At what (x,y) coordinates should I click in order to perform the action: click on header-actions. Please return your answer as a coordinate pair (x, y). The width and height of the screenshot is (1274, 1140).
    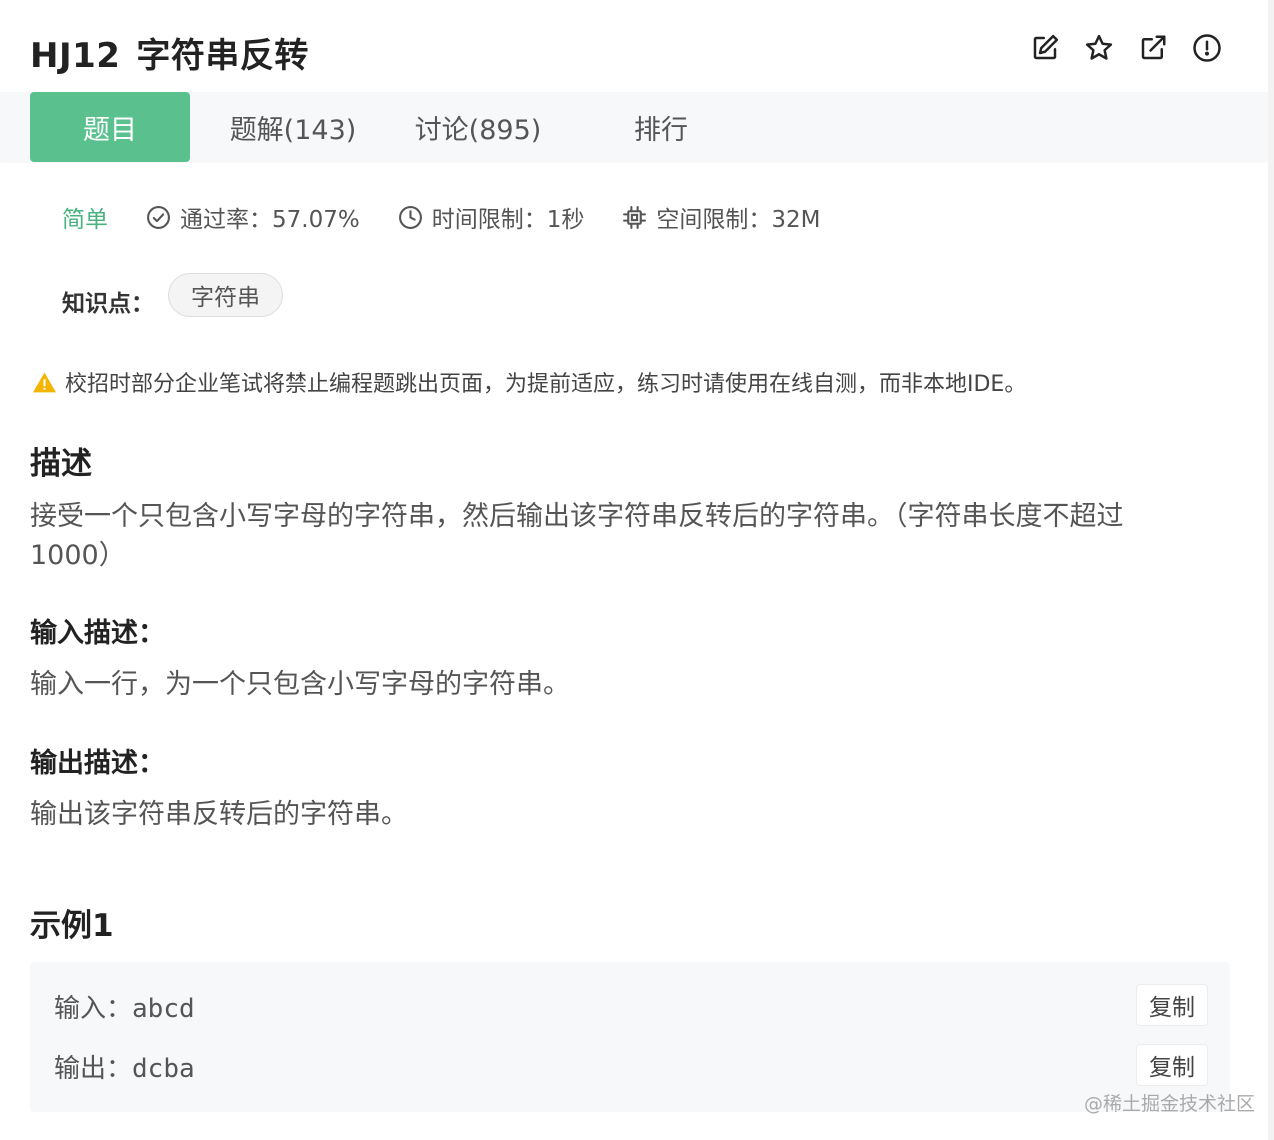
    Looking at the image, I should click on (1125, 48).